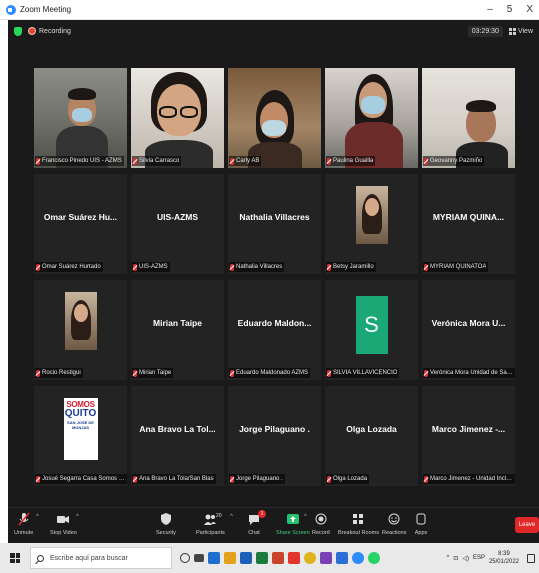 This screenshot has width=539, height=573. I want to click on video-options-caret: ^, so click(77, 517).